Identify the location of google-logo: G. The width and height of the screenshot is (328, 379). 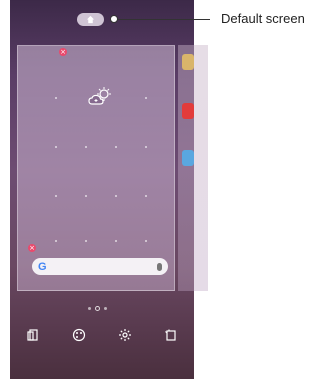
(42, 266).